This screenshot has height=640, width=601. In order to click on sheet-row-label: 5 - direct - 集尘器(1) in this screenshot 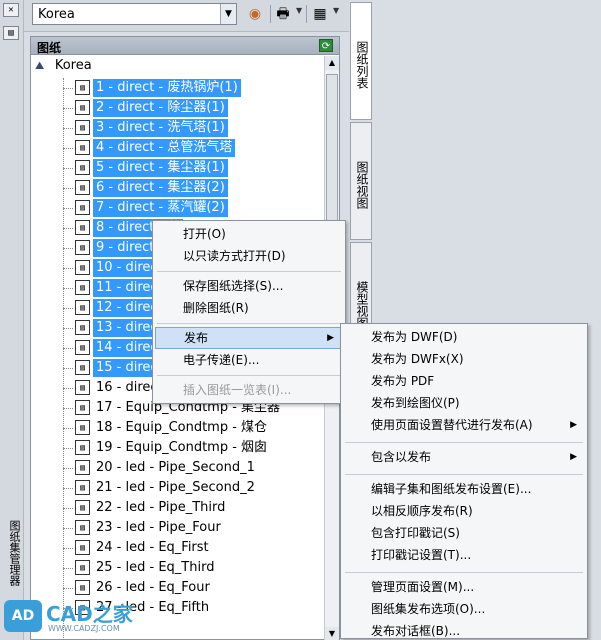, I will do `click(160, 168)`.